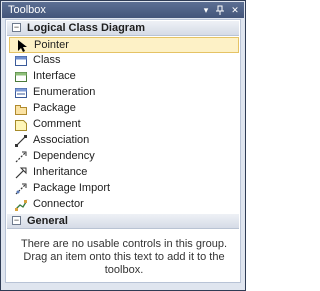 The image size is (320, 291). Describe the element at coordinates (21, 173) in the screenshot. I see `inheritance-icon` at that location.